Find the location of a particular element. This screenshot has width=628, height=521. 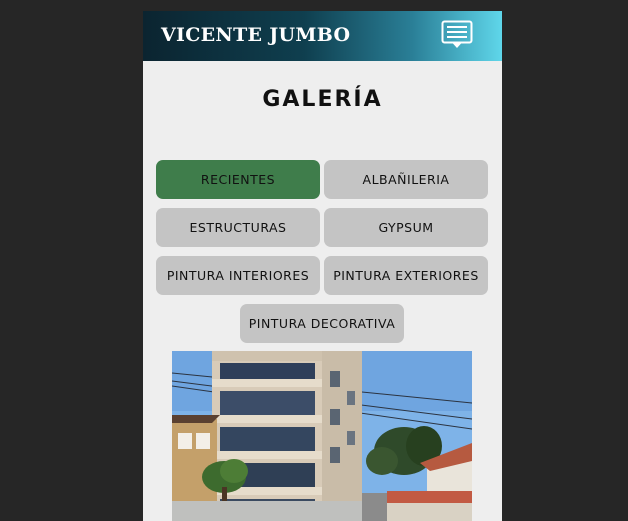

page-title: GALERÍA is located at coordinates (322, 99).